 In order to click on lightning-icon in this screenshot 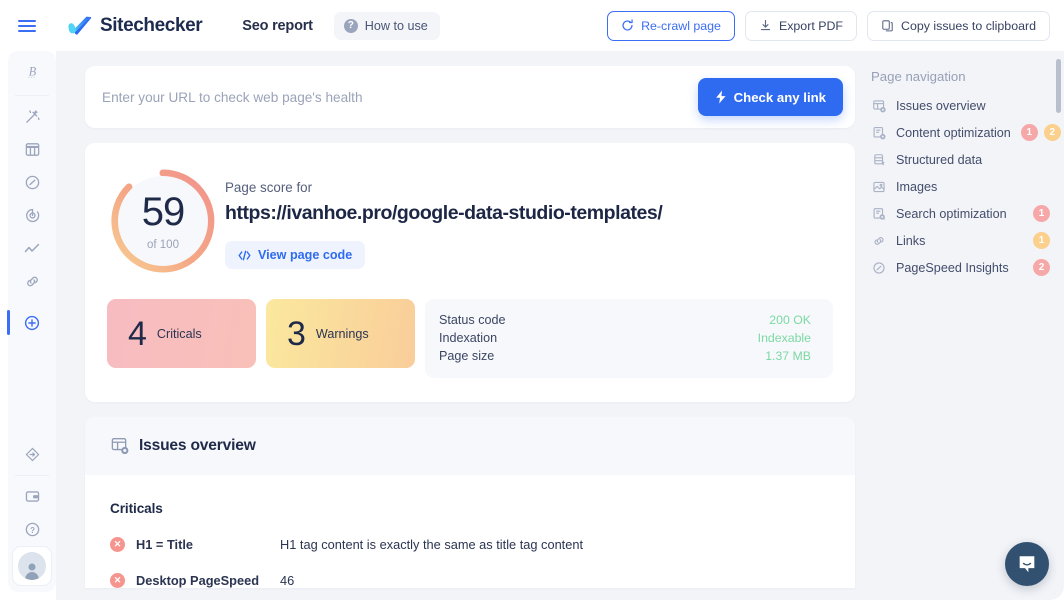, I will do `click(720, 97)`.